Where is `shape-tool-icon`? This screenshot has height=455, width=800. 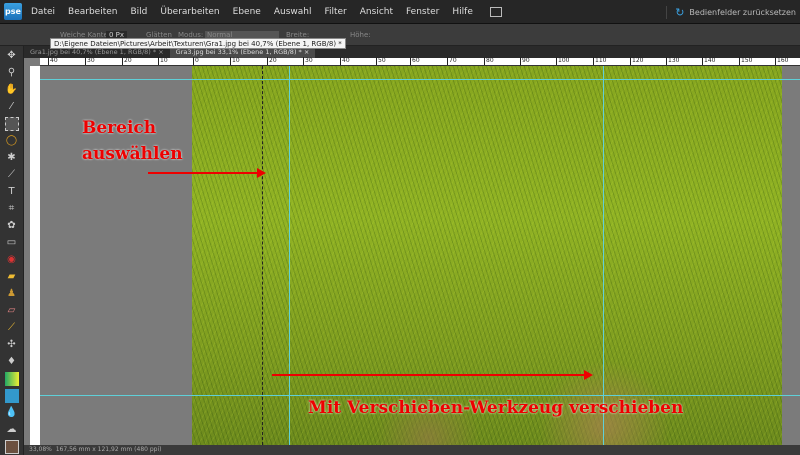 shape-tool-icon is located at coordinates (11, 396).